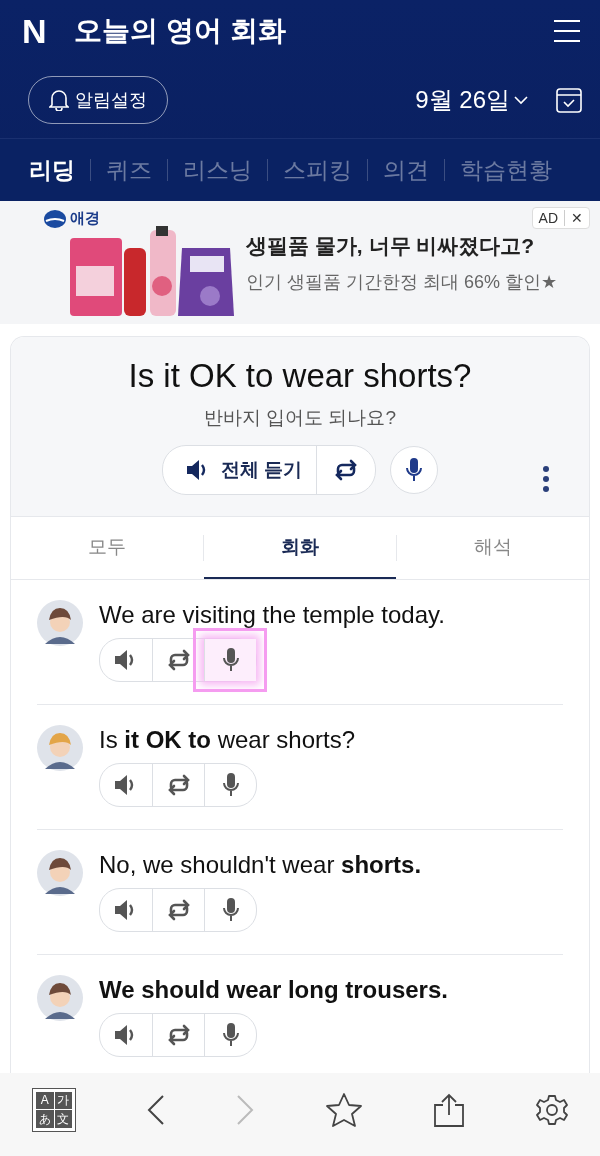 Image resolution: width=600 pixels, height=1156 pixels. What do you see at coordinates (180, 31) in the screenshot?
I see `app-title: 오늘의 영어 회화` at bounding box center [180, 31].